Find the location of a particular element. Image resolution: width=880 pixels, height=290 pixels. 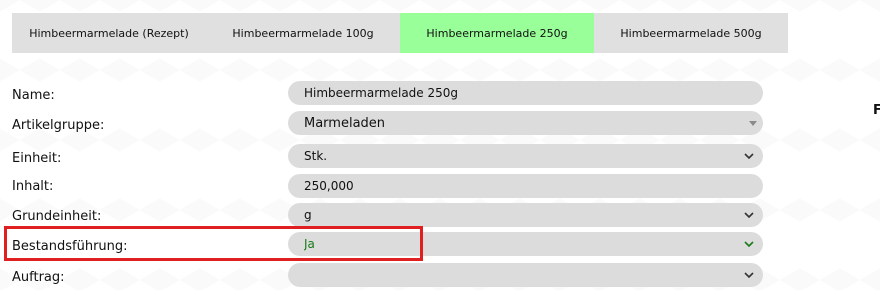

inhalt-label: Inhalt: is located at coordinates (33, 186).